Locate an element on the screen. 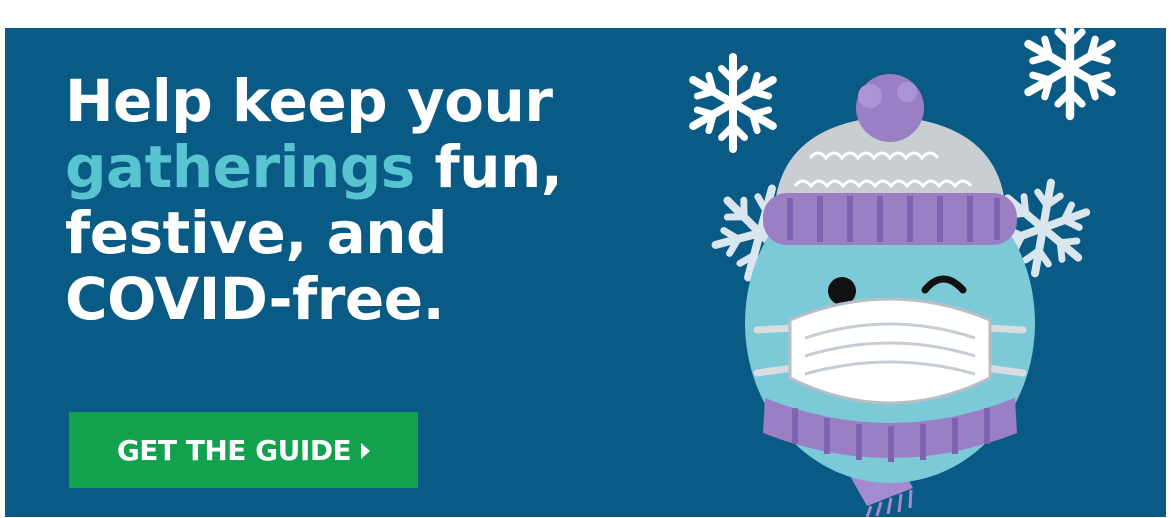 This screenshot has width=1171, height=518. headline-accent-word: gatherings is located at coordinates (240, 167).